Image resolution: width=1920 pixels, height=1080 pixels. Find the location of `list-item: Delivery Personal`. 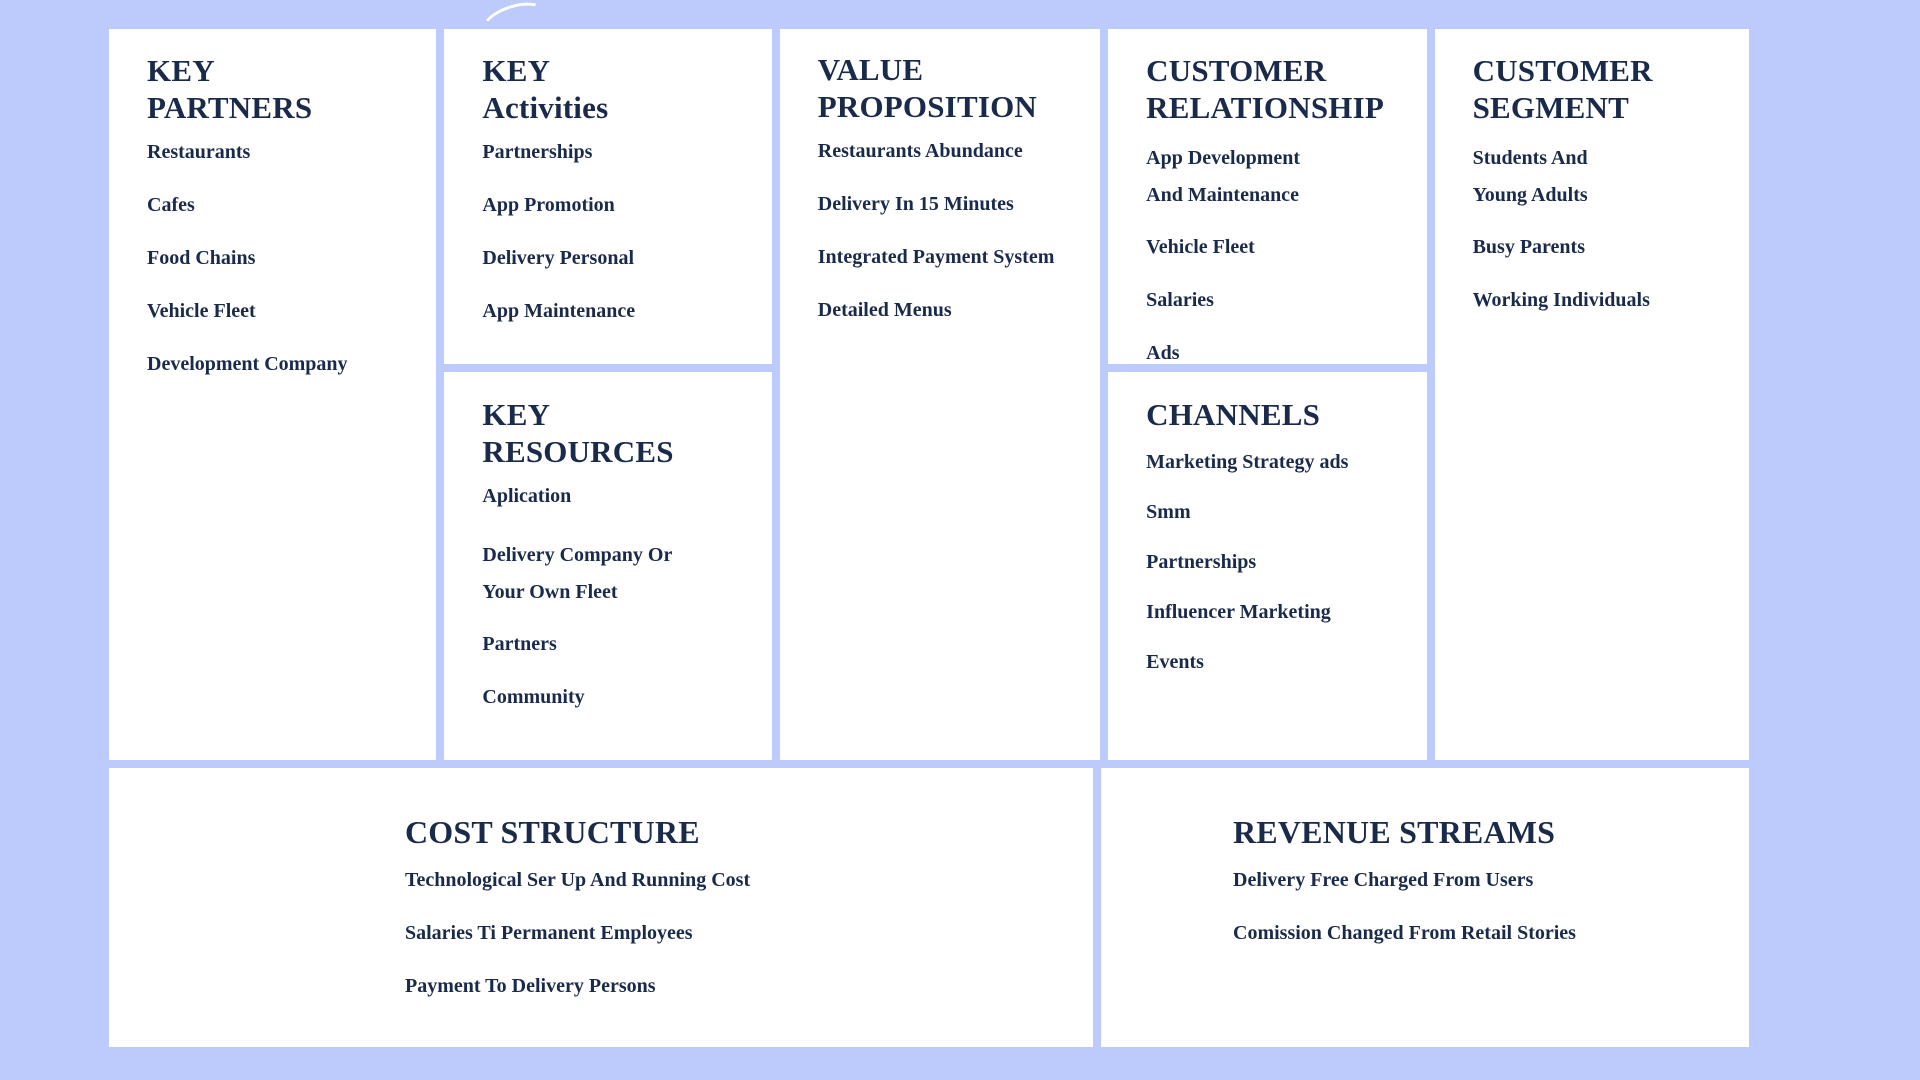

list-item: Delivery Personal is located at coordinates (558, 258).